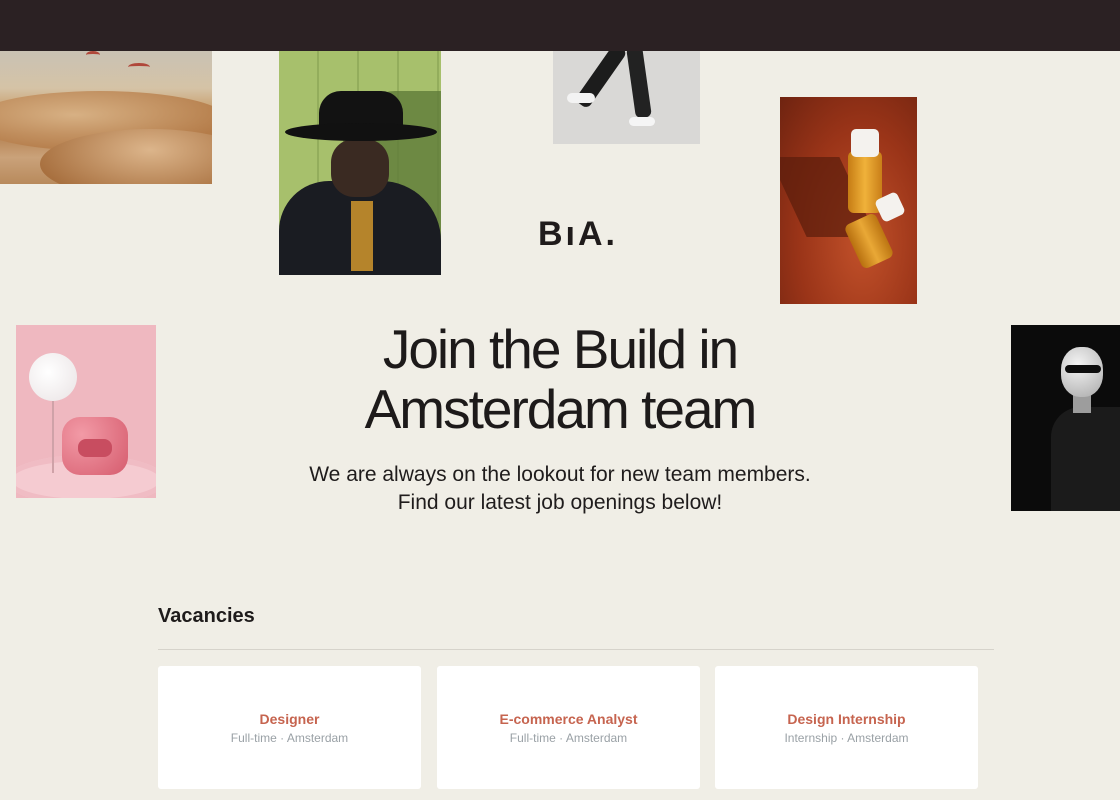 This screenshot has width=1120, height=800. What do you see at coordinates (560, 502) in the screenshot?
I see `hero-subtitle-line-2: Find our latest job openings below!` at bounding box center [560, 502].